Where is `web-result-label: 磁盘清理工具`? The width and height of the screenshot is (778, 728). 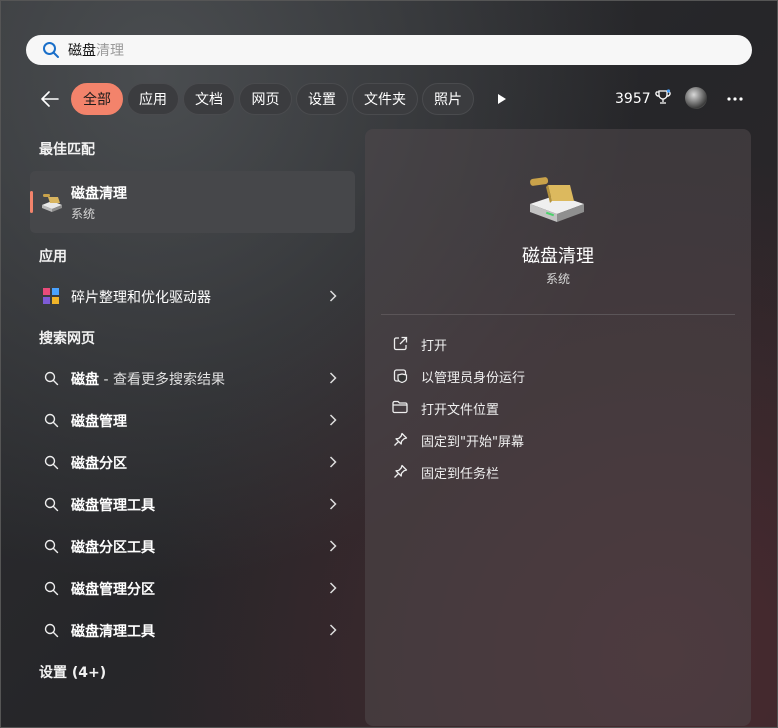 web-result-label: 磁盘清理工具 is located at coordinates (113, 631).